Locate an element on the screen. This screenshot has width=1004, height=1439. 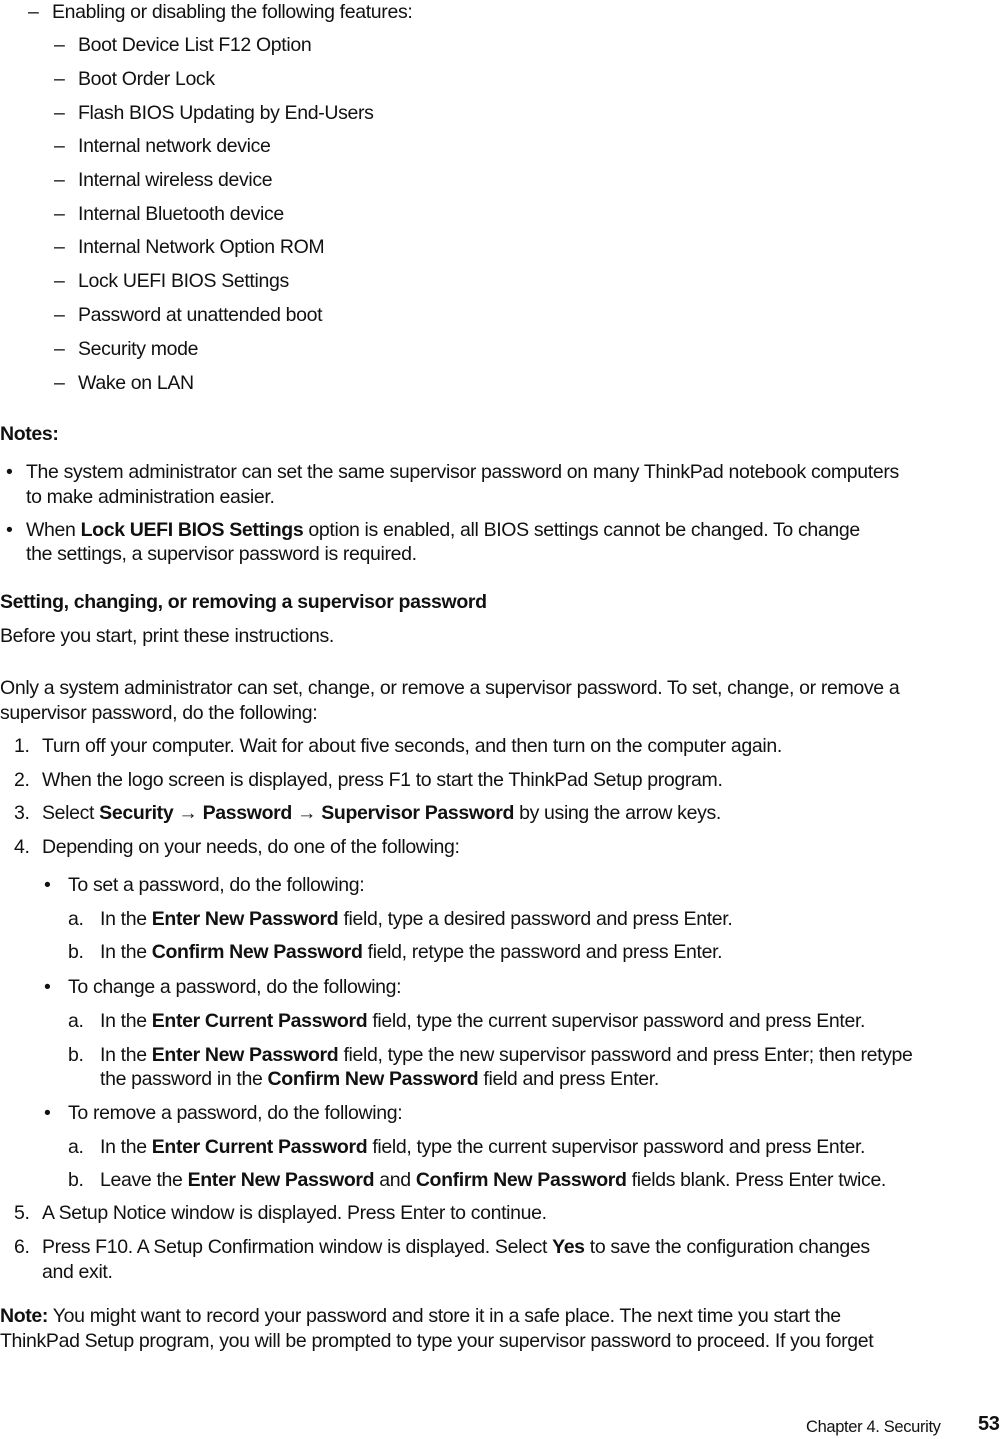
list-item: – Lock UEFI BIOS Settings is located at coordinates (171, 281).